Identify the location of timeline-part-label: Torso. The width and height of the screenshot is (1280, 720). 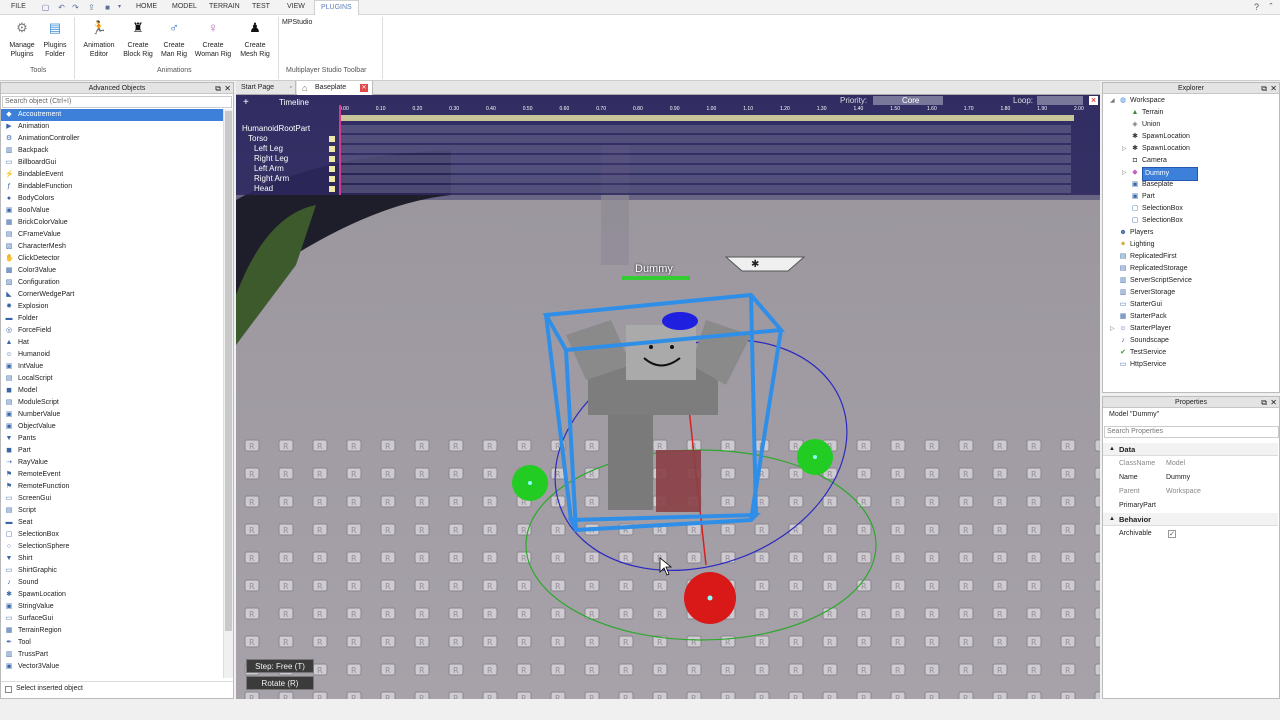
(258, 138).